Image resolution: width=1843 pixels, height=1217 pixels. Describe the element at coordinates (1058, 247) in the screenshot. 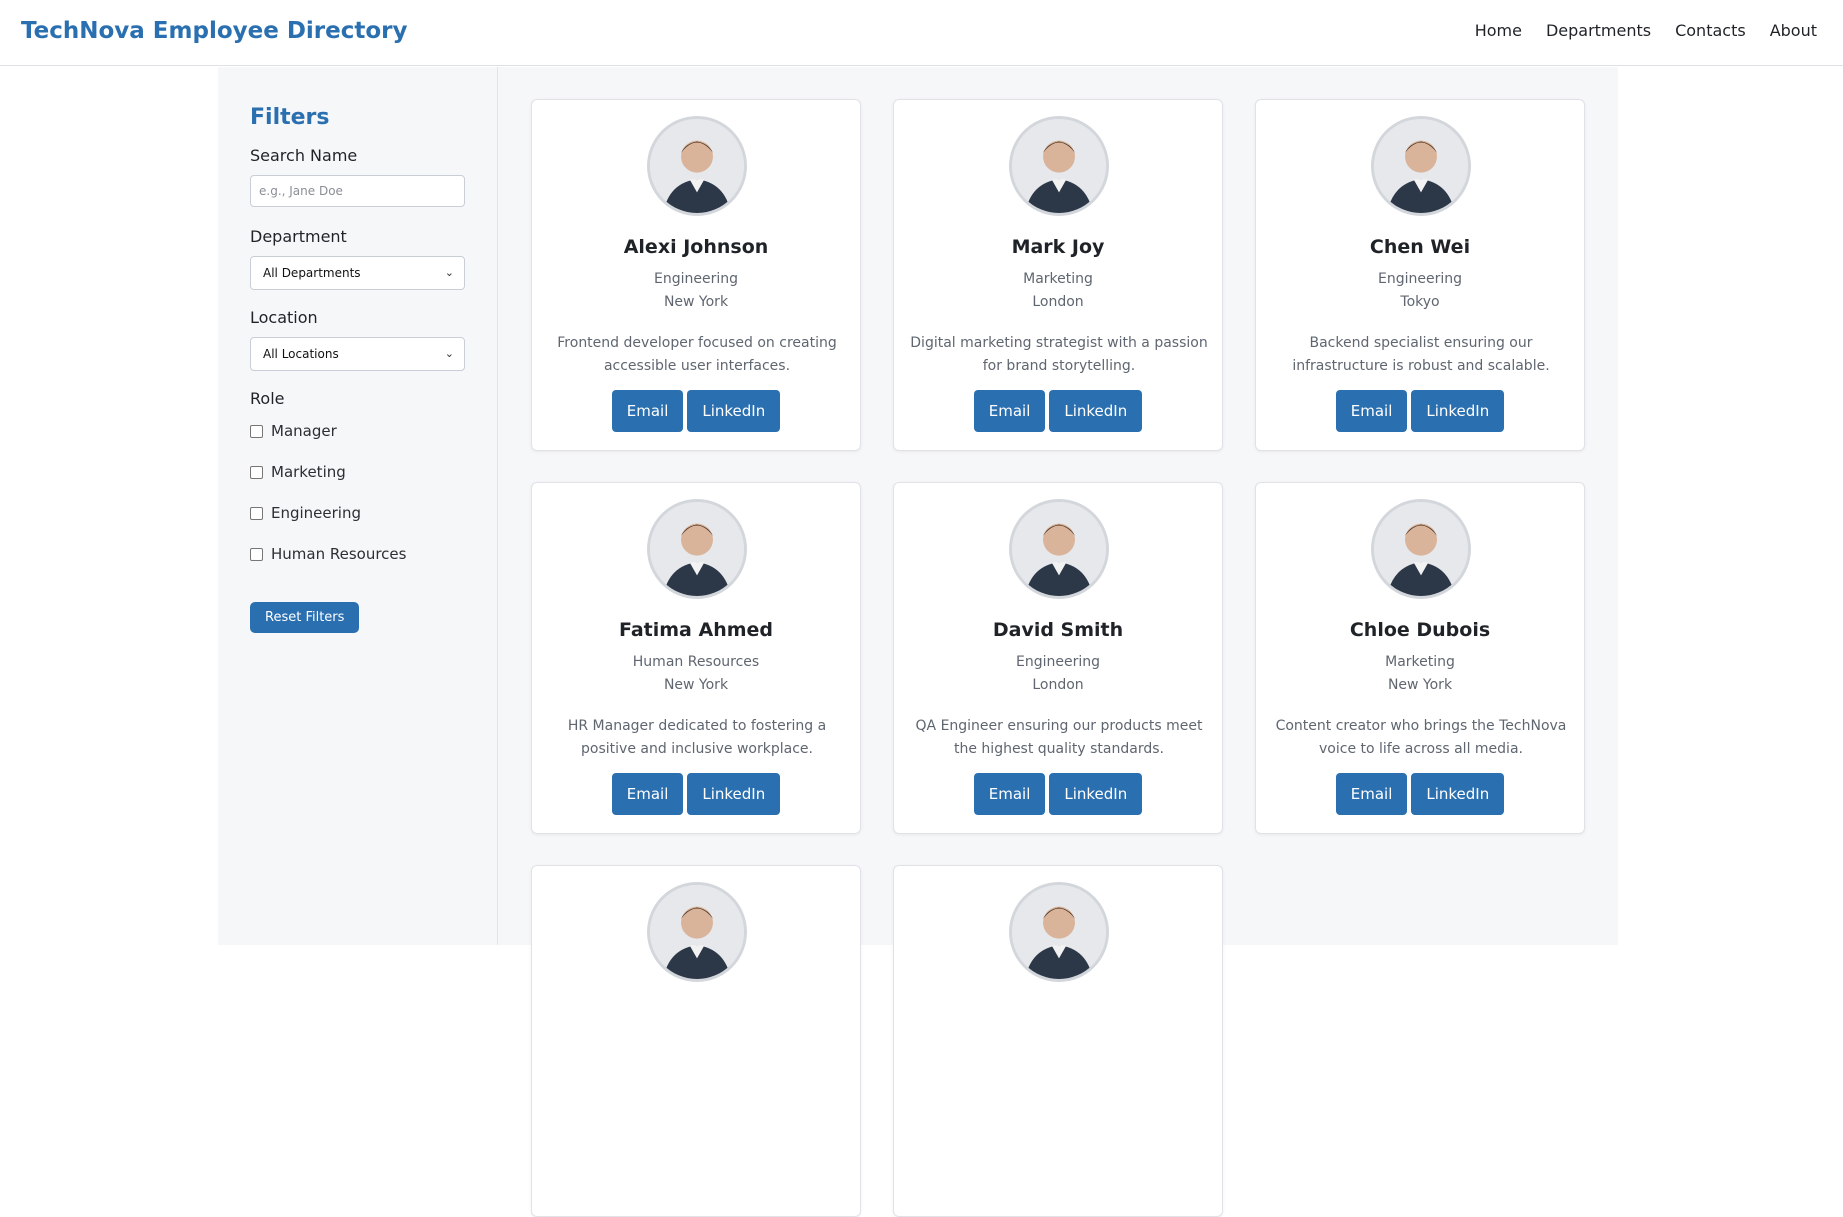

I see `employee-name: Mark Joy` at that location.